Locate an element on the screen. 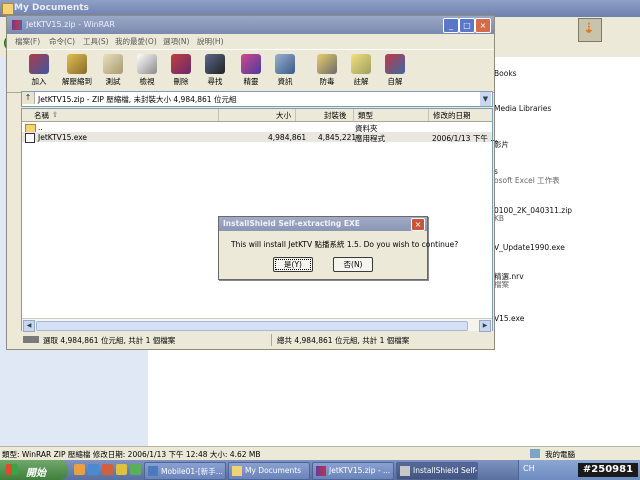 This screenshot has height=480, width=640. file-item: Books is located at coordinates (505, 73).